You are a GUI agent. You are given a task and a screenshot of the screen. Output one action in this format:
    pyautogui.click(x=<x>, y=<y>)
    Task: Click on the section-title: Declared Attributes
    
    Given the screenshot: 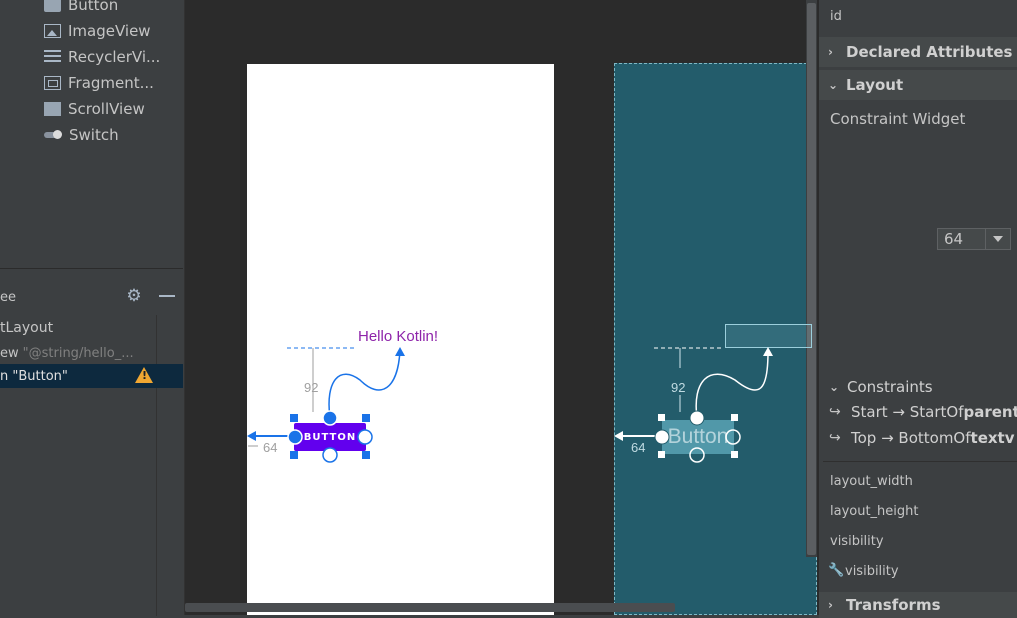 What is the action you would take?
    pyautogui.click(x=929, y=52)
    